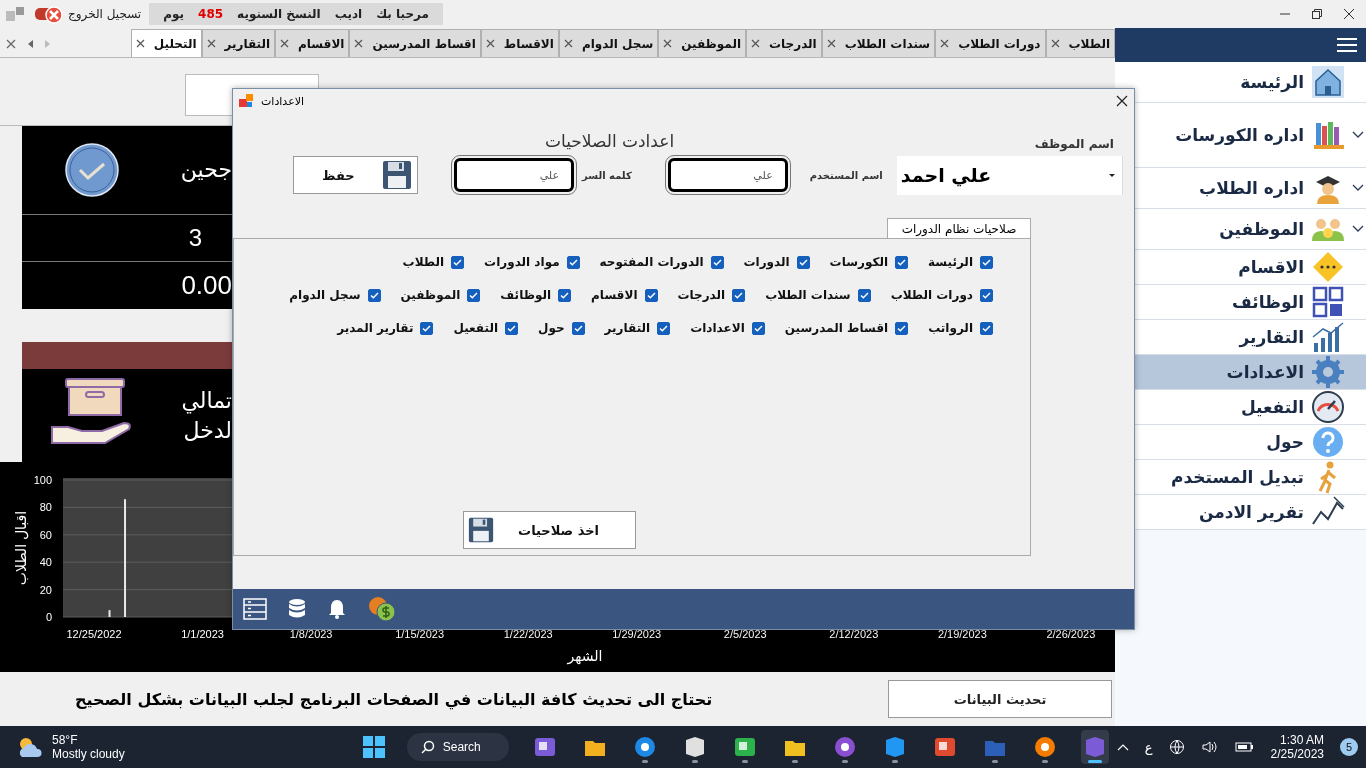 This screenshot has height=768, width=1366. I want to click on checkbox-label: سجل الدوام, so click(325, 295).